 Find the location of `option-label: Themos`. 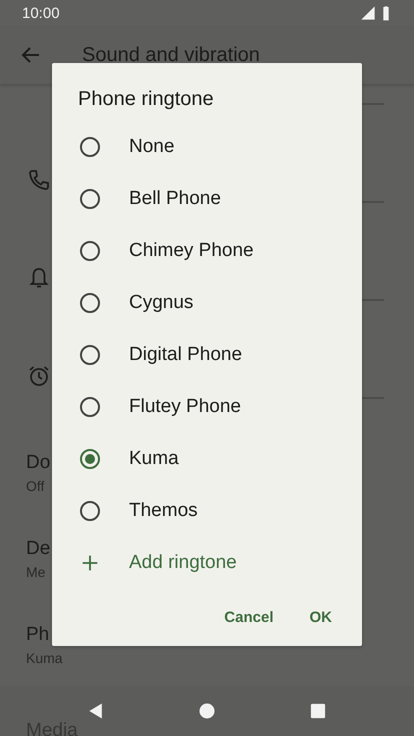

option-label: Themos is located at coordinates (163, 511).